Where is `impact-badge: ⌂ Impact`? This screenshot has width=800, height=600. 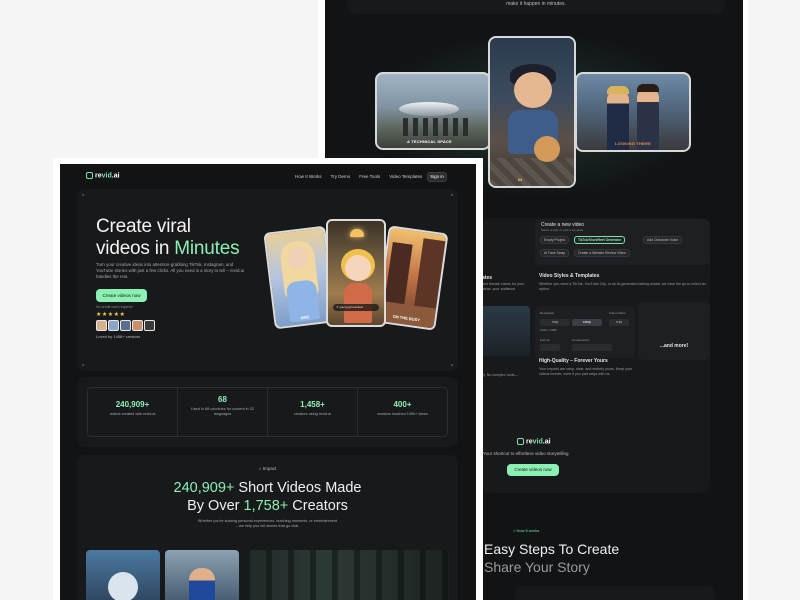
impact-badge: ⌂ Impact is located at coordinates (267, 468).